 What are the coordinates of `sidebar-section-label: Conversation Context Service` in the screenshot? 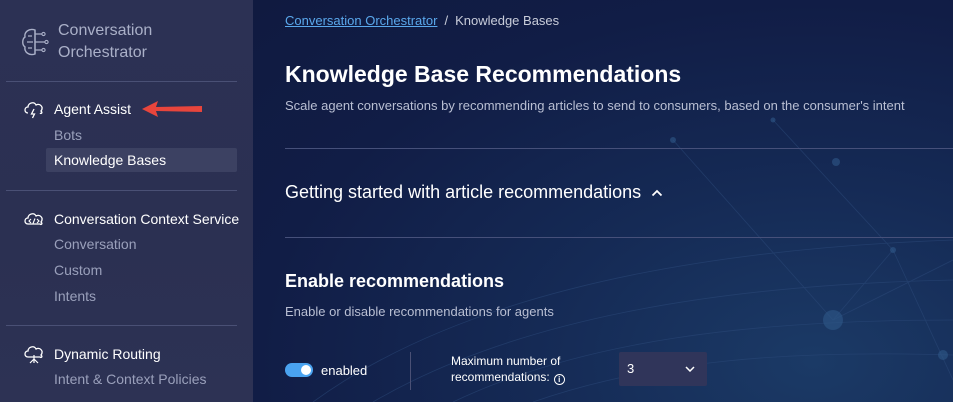 It's located at (147, 219).